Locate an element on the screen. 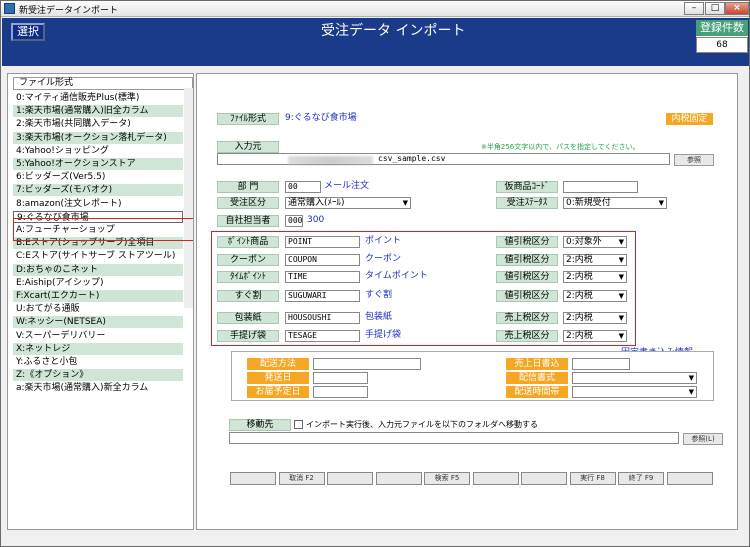 Image resolution: width=750 pixels, height=547 pixels. discount-item-code-field: HOUSOUSHI is located at coordinates (322, 318).